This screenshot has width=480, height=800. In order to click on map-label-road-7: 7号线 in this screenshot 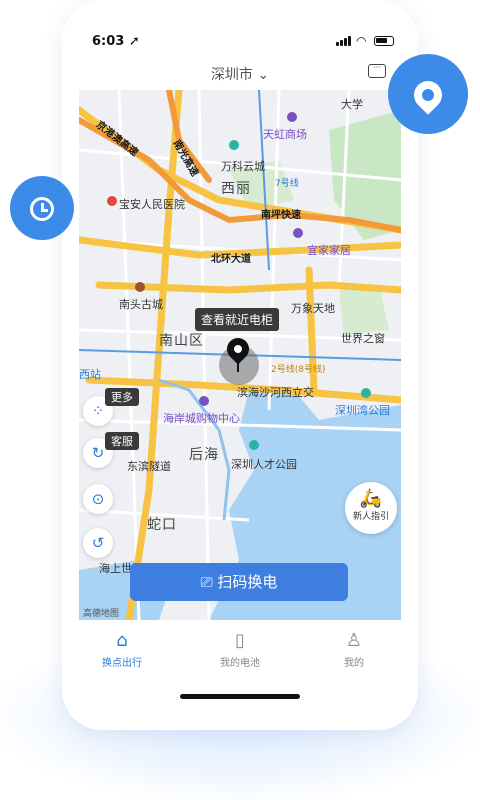, I will do `click(287, 184)`.